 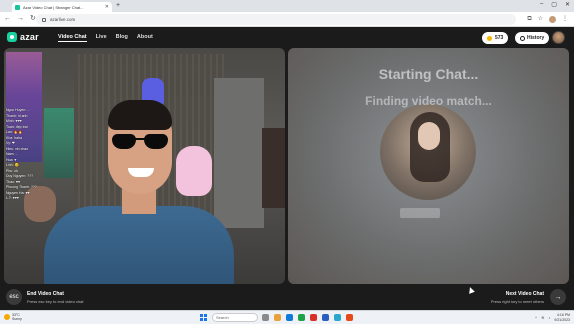 What do you see at coordinates (301, 317) in the screenshot?
I see `app-icon-green` at bounding box center [301, 317].